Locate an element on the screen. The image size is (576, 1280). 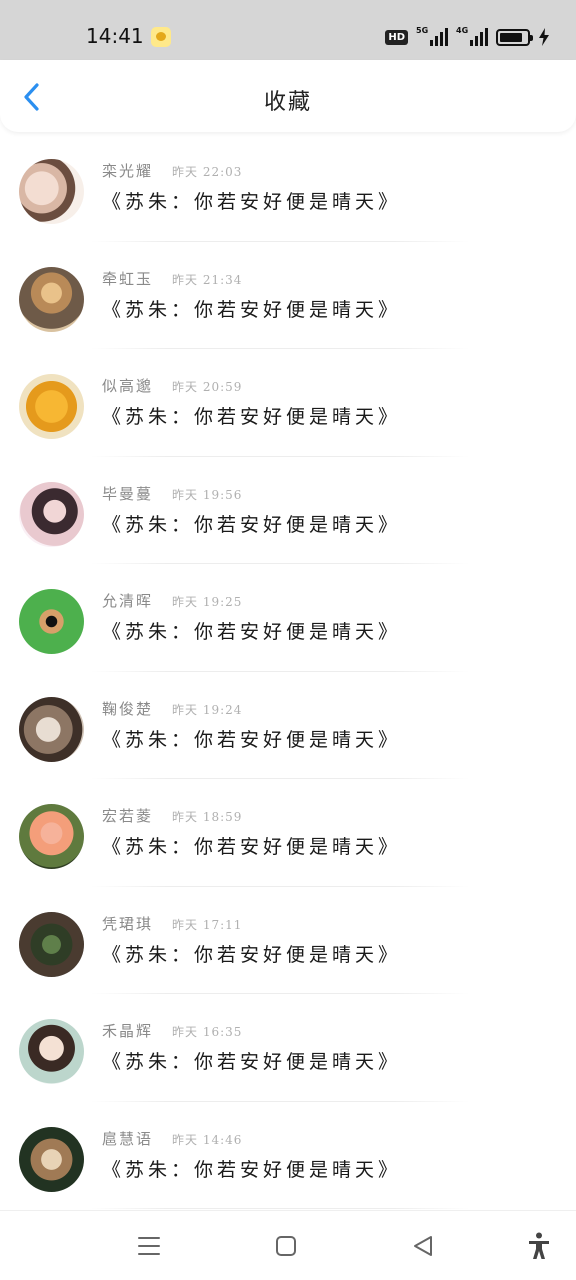
item-timestamp: 昨天 19:56 is located at coordinates (207, 494).